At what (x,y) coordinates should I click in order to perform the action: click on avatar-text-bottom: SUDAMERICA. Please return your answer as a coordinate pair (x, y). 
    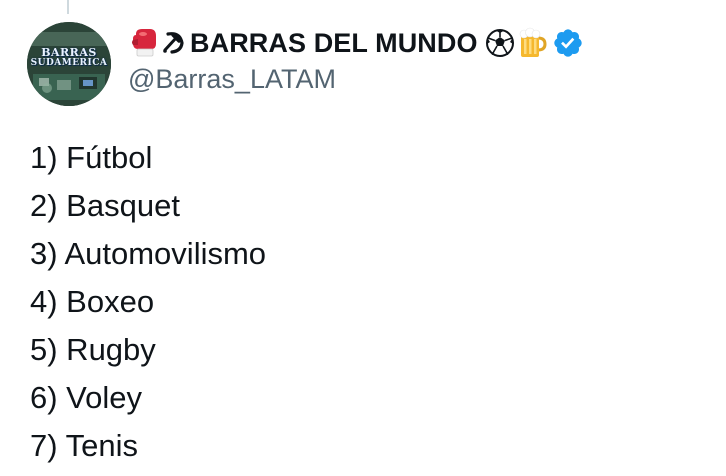
    Looking at the image, I should click on (69, 63).